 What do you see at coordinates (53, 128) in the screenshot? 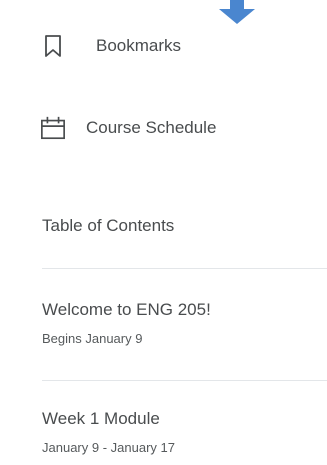
I see `calendar-icon` at bounding box center [53, 128].